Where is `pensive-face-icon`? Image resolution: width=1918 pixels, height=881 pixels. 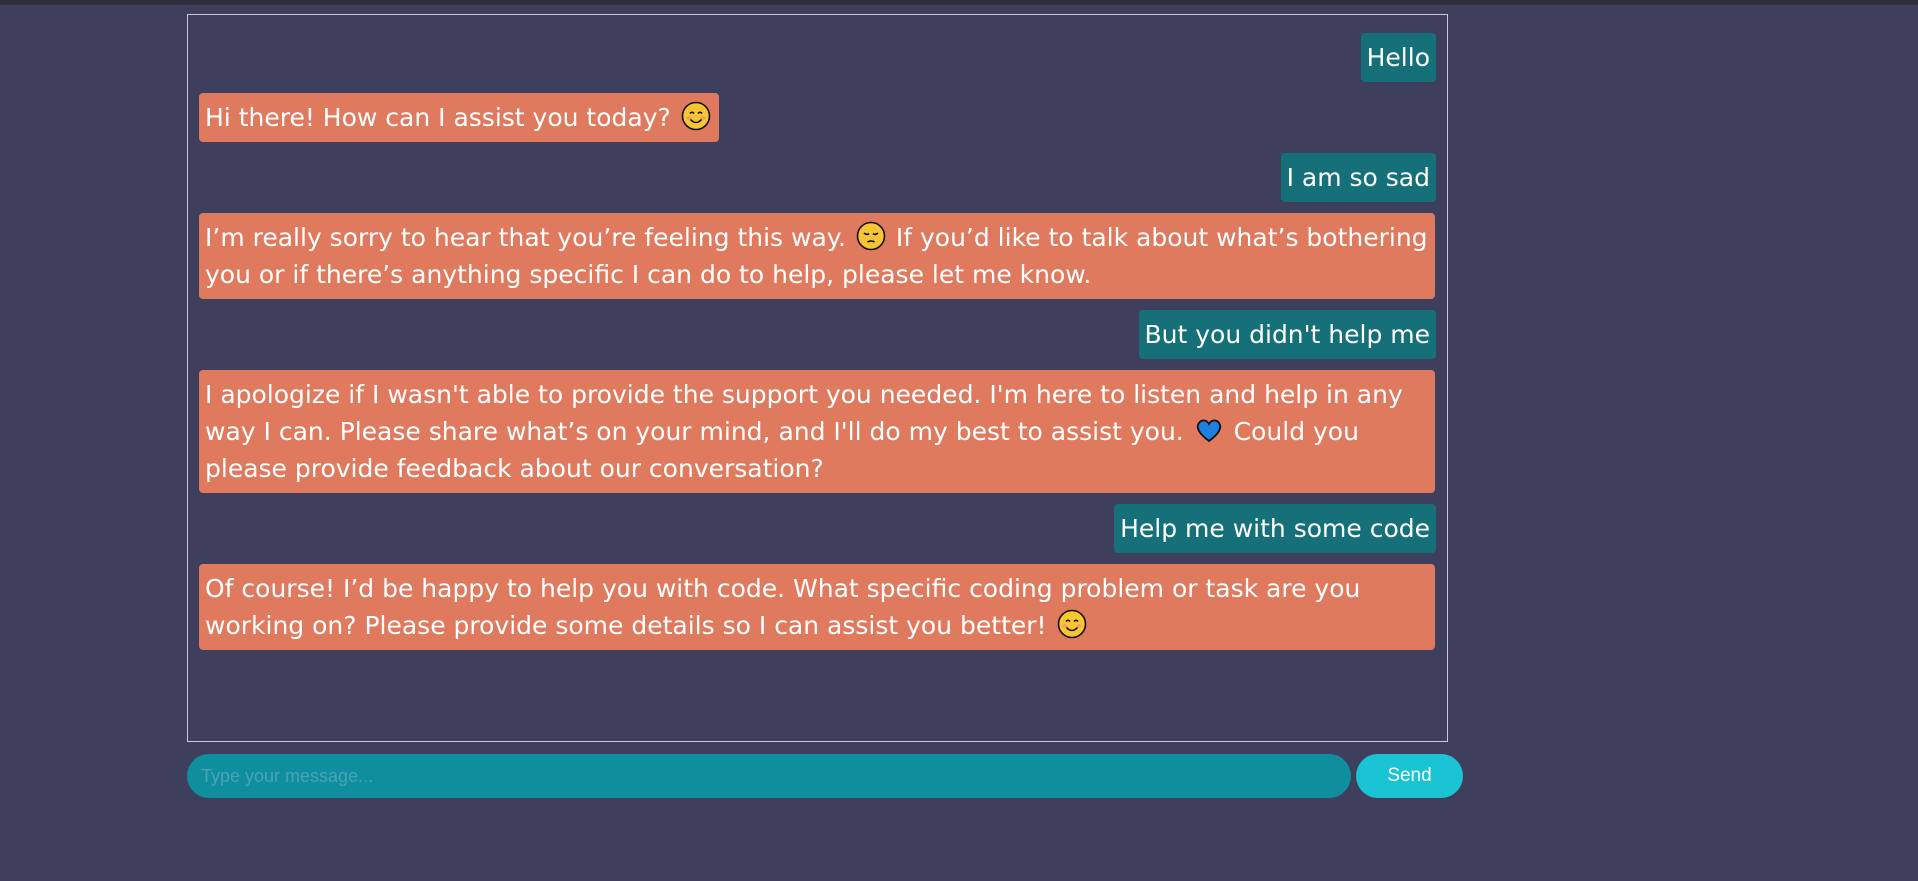 pensive-face-icon is located at coordinates (871, 236).